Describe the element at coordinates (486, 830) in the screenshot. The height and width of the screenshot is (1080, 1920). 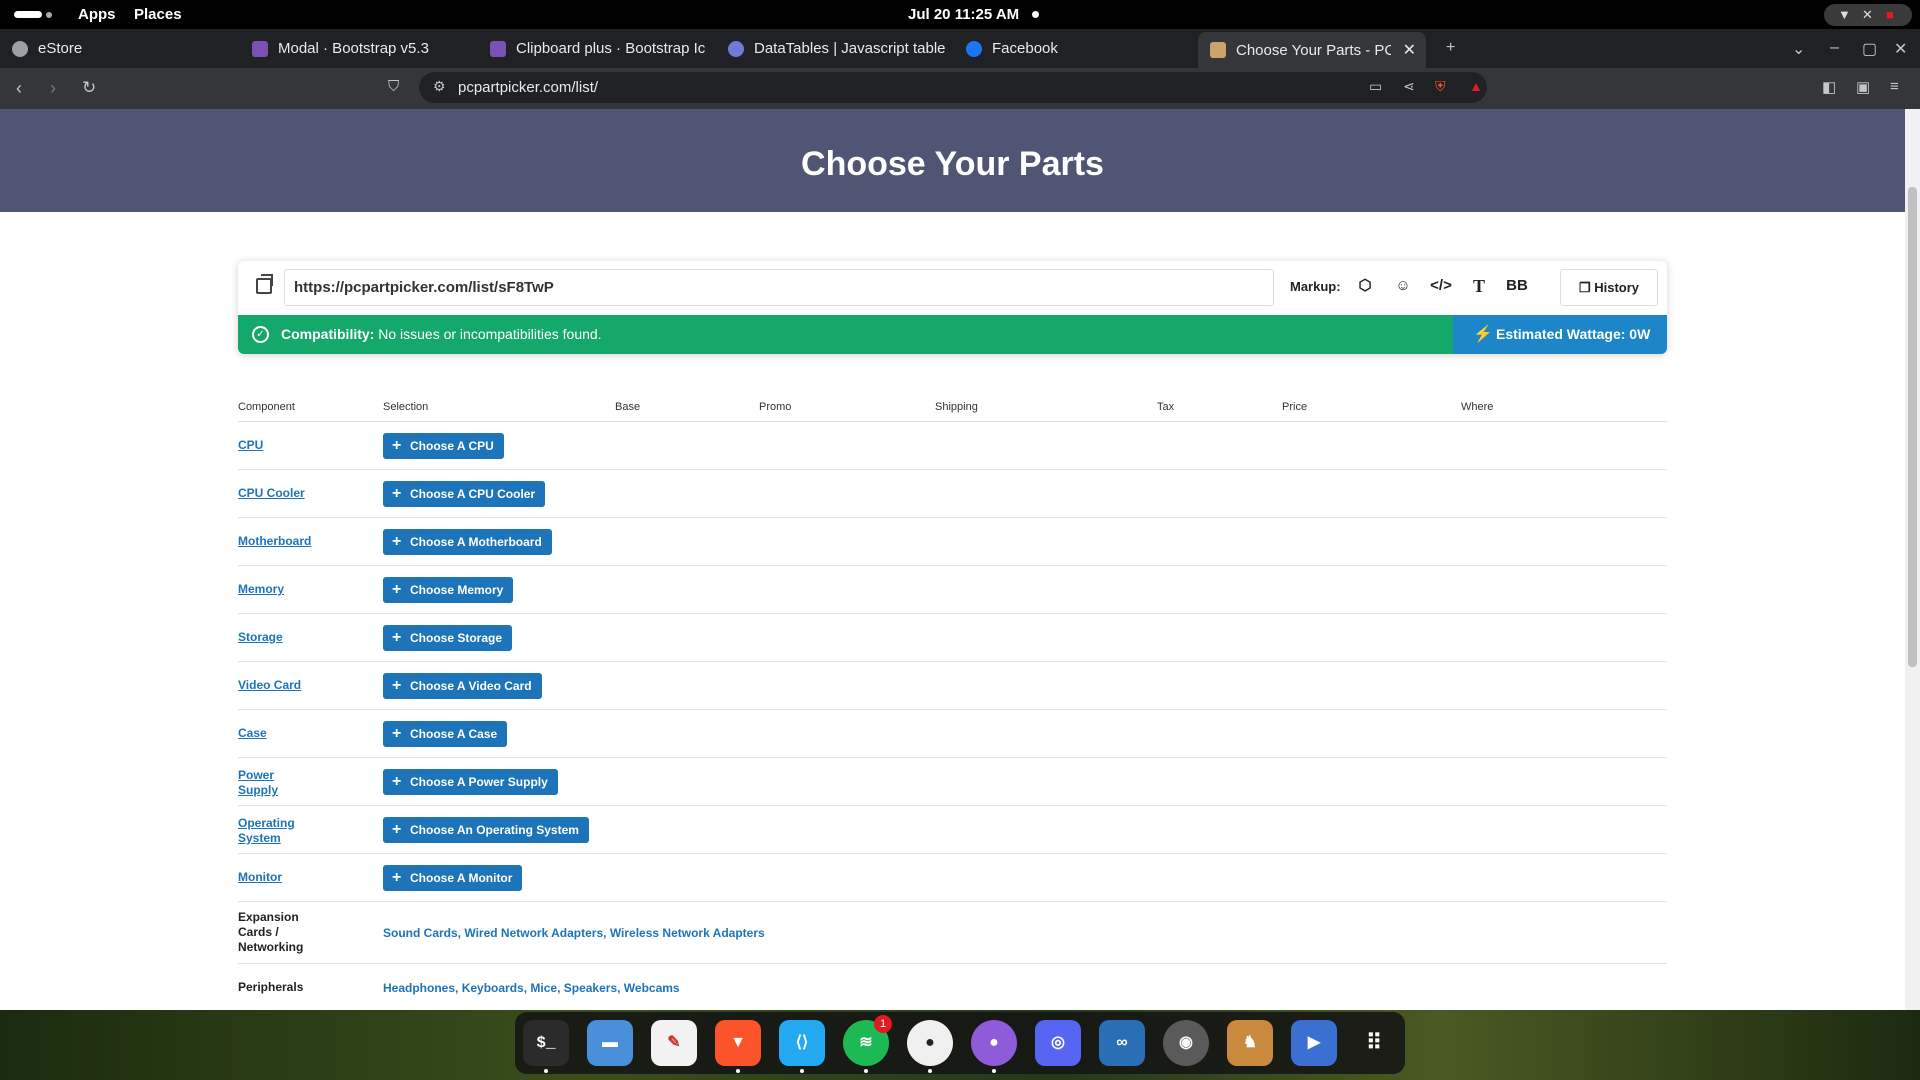
I see `choose-operating-system-button: + Choose An Operating System` at that location.